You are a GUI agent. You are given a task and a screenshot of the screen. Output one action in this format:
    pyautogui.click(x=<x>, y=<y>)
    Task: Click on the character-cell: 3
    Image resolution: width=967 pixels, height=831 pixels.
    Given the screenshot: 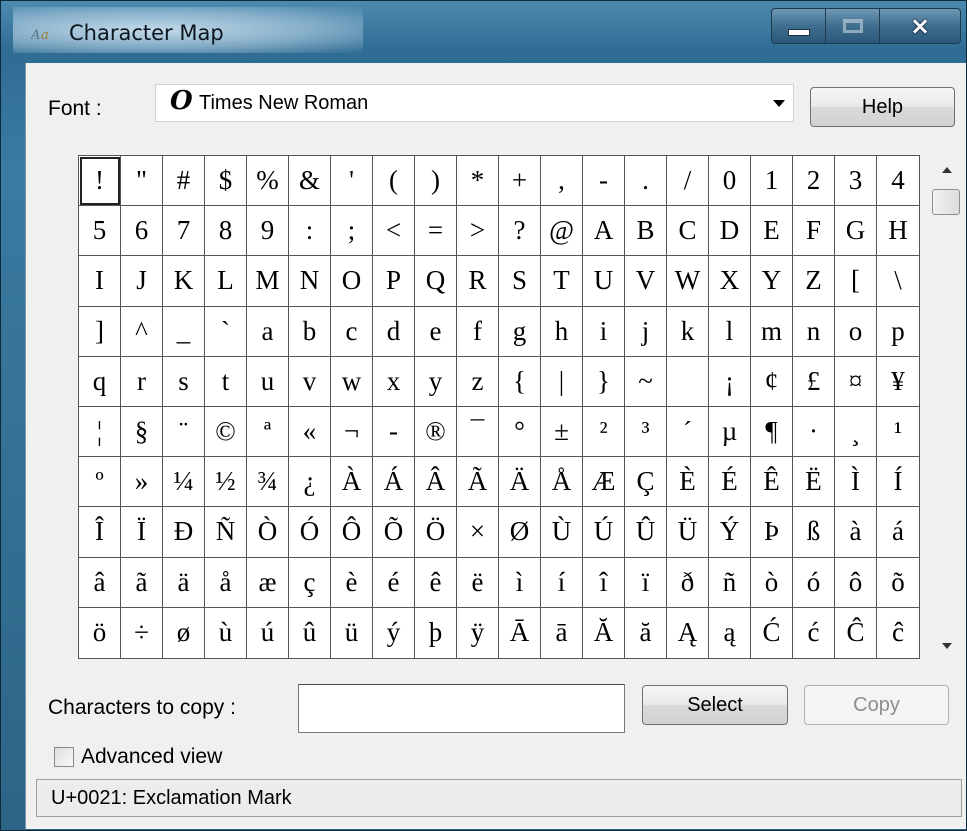 What is the action you would take?
    pyautogui.click(x=856, y=181)
    